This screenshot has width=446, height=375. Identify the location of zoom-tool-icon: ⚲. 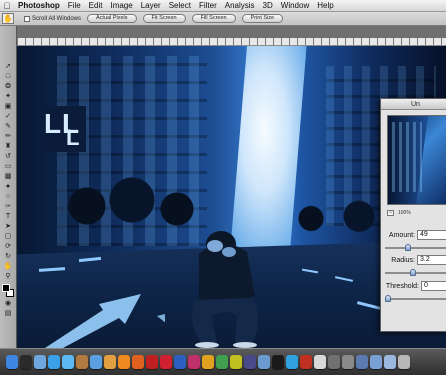
(8, 276).